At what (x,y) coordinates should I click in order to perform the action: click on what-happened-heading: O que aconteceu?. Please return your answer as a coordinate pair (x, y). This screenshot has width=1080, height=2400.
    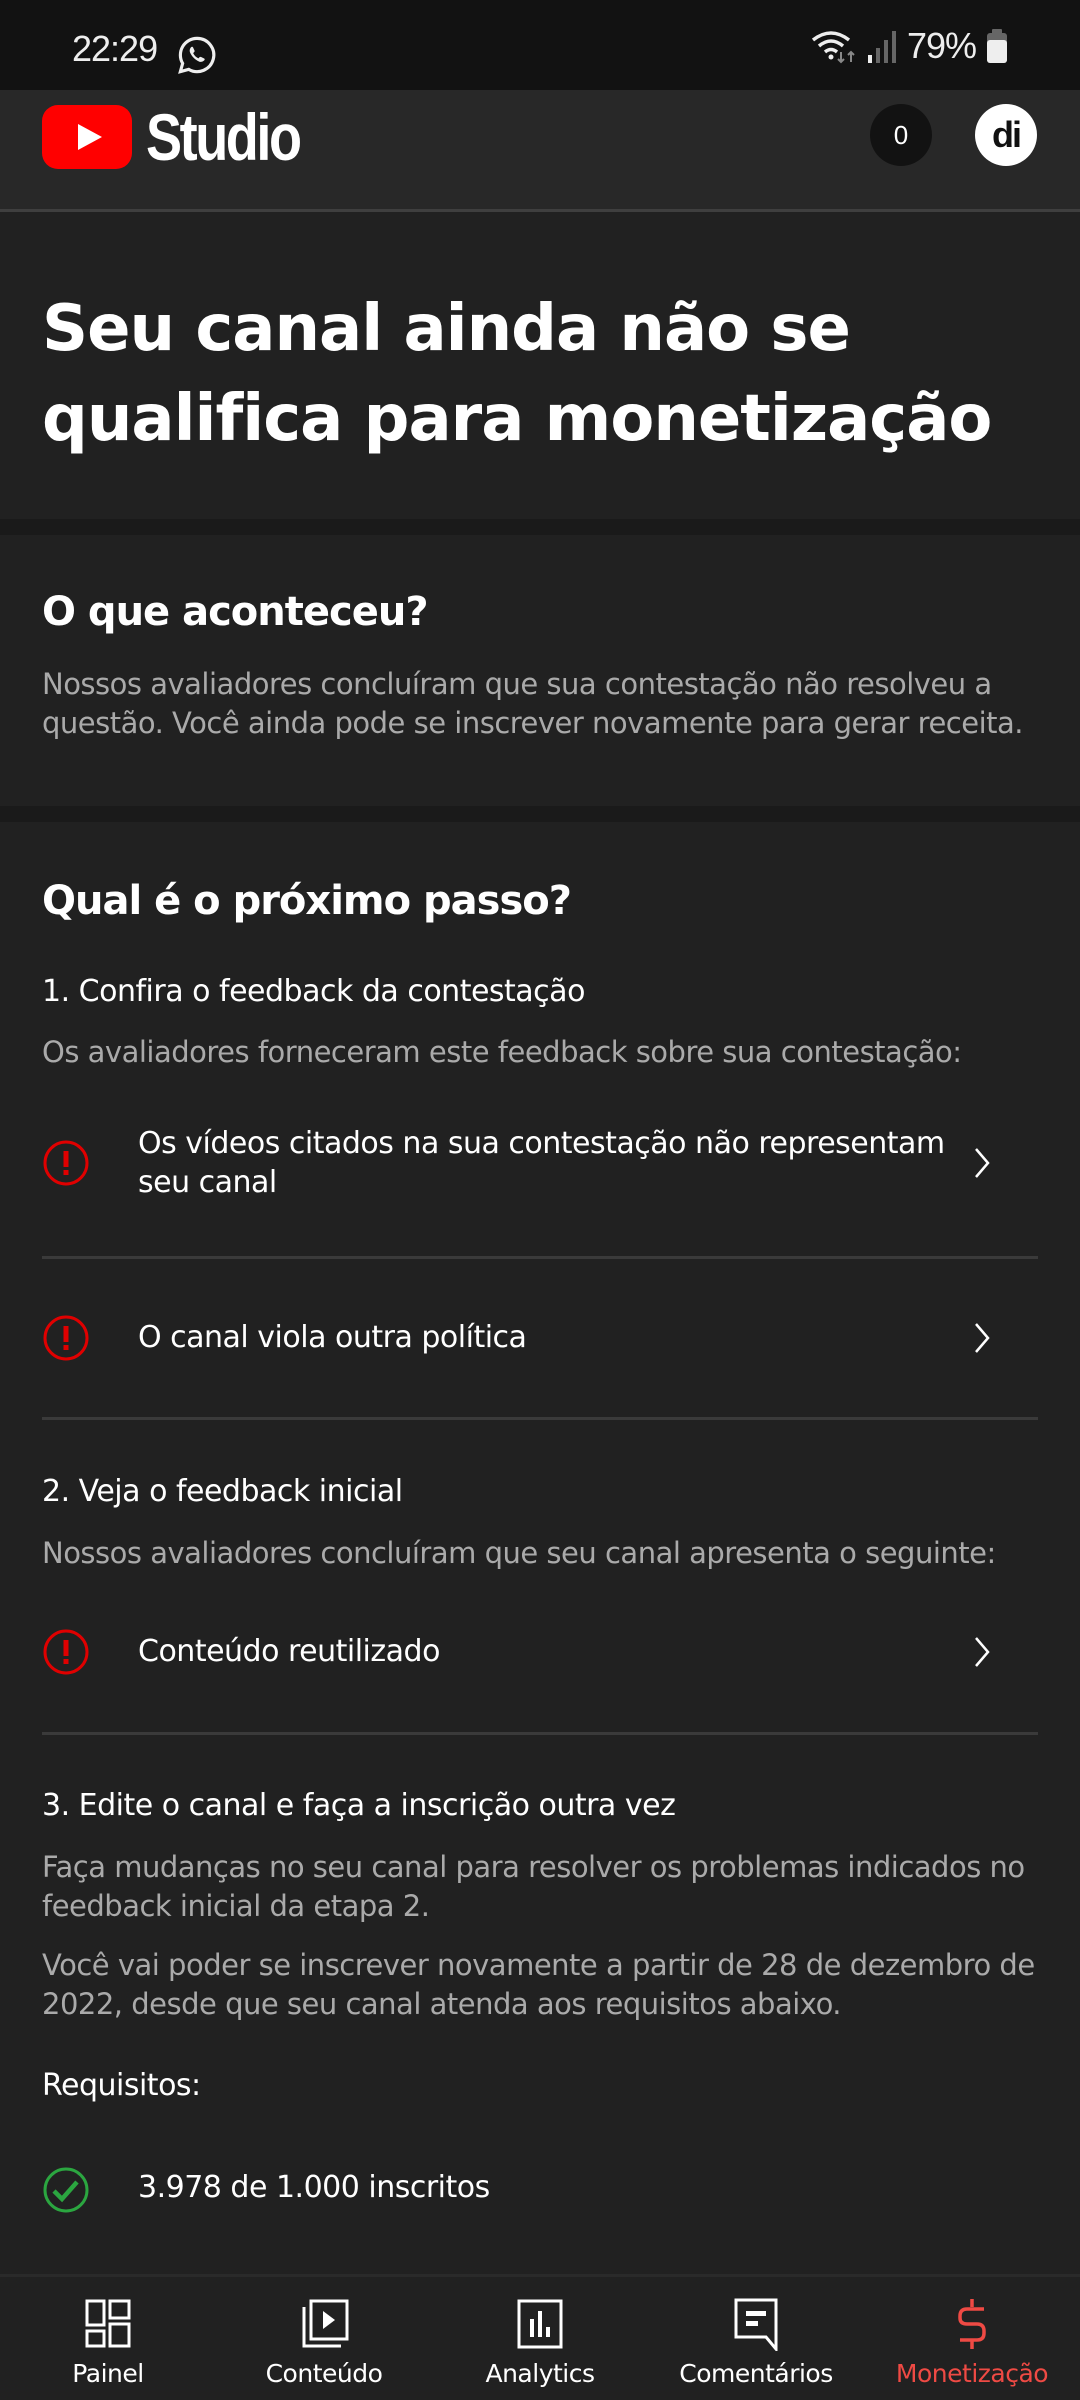
    Looking at the image, I should click on (235, 612).